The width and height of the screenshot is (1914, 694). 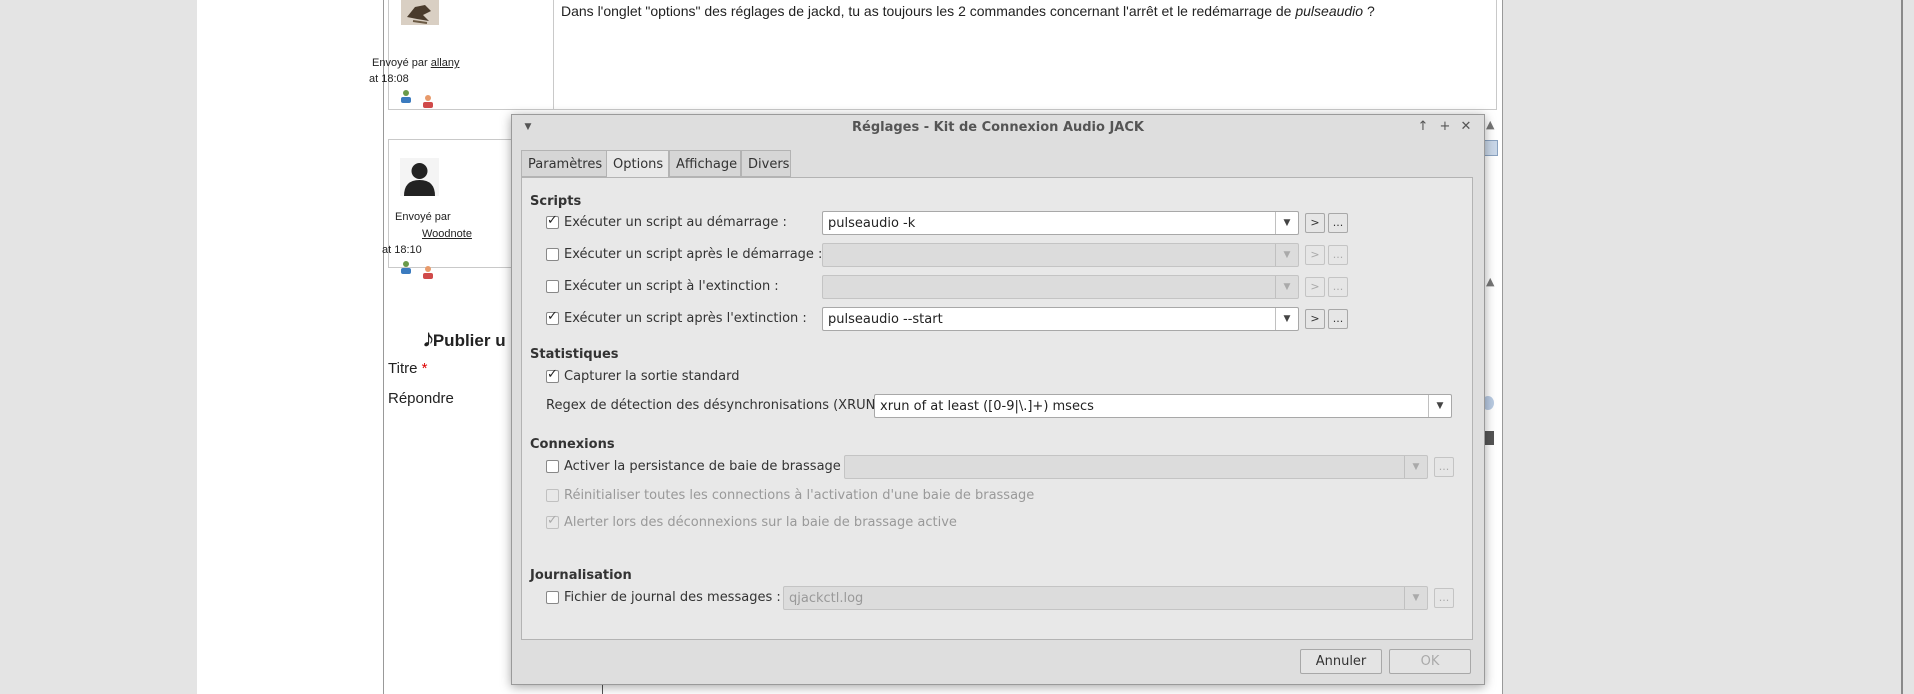 I want to click on tab-parametres: Paramètres, so click(x=564, y=163).